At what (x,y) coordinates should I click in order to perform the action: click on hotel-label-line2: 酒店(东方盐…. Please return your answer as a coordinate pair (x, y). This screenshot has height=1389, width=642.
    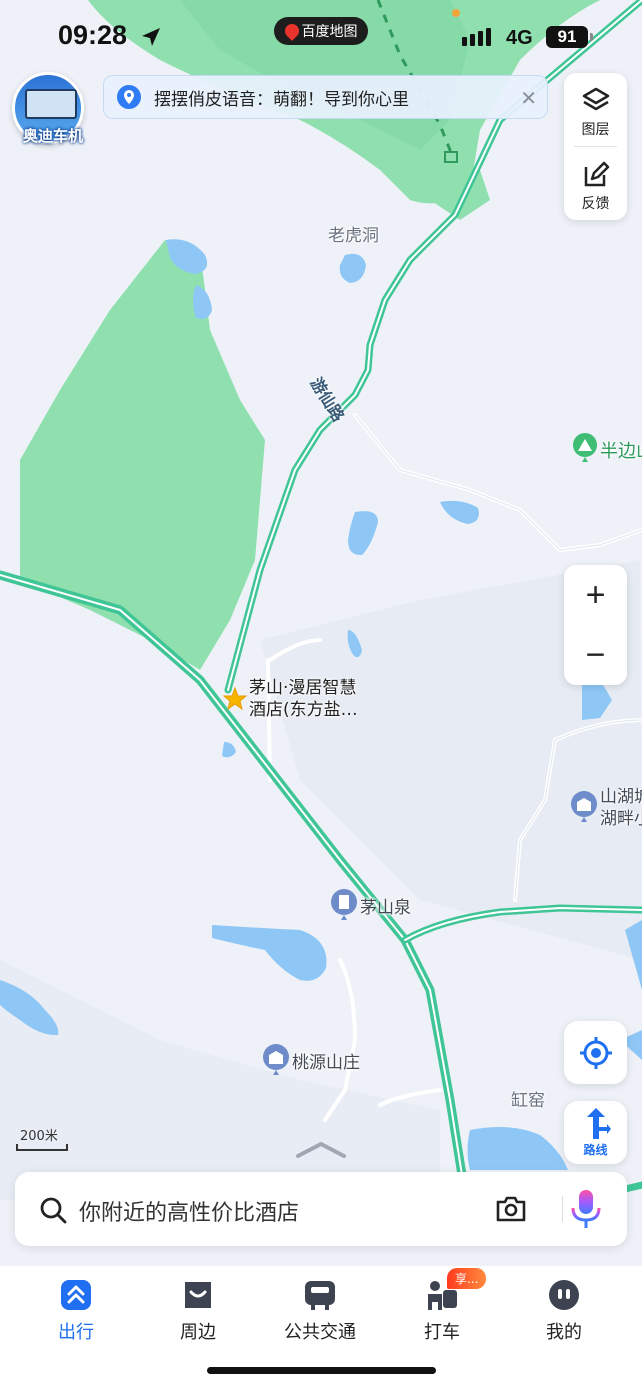
    Looking at the image, I should click on (303, 710).